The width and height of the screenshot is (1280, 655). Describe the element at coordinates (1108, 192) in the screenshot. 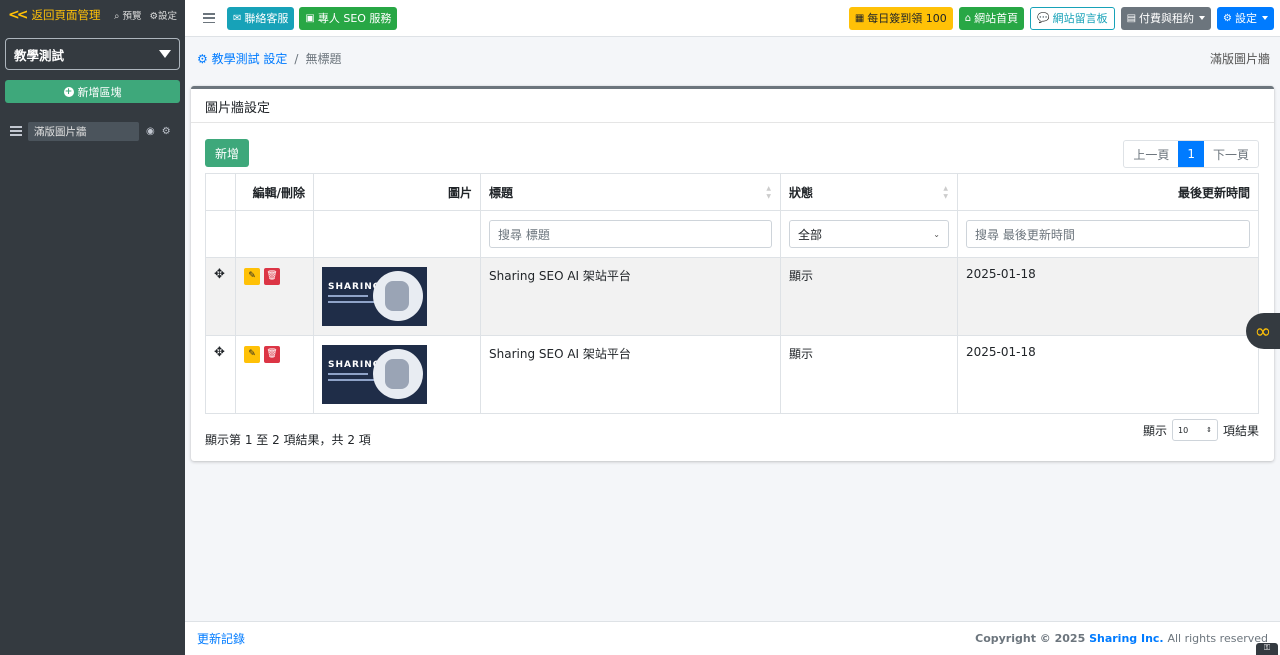

I see `col-updated: 最後更新時間` at that location.